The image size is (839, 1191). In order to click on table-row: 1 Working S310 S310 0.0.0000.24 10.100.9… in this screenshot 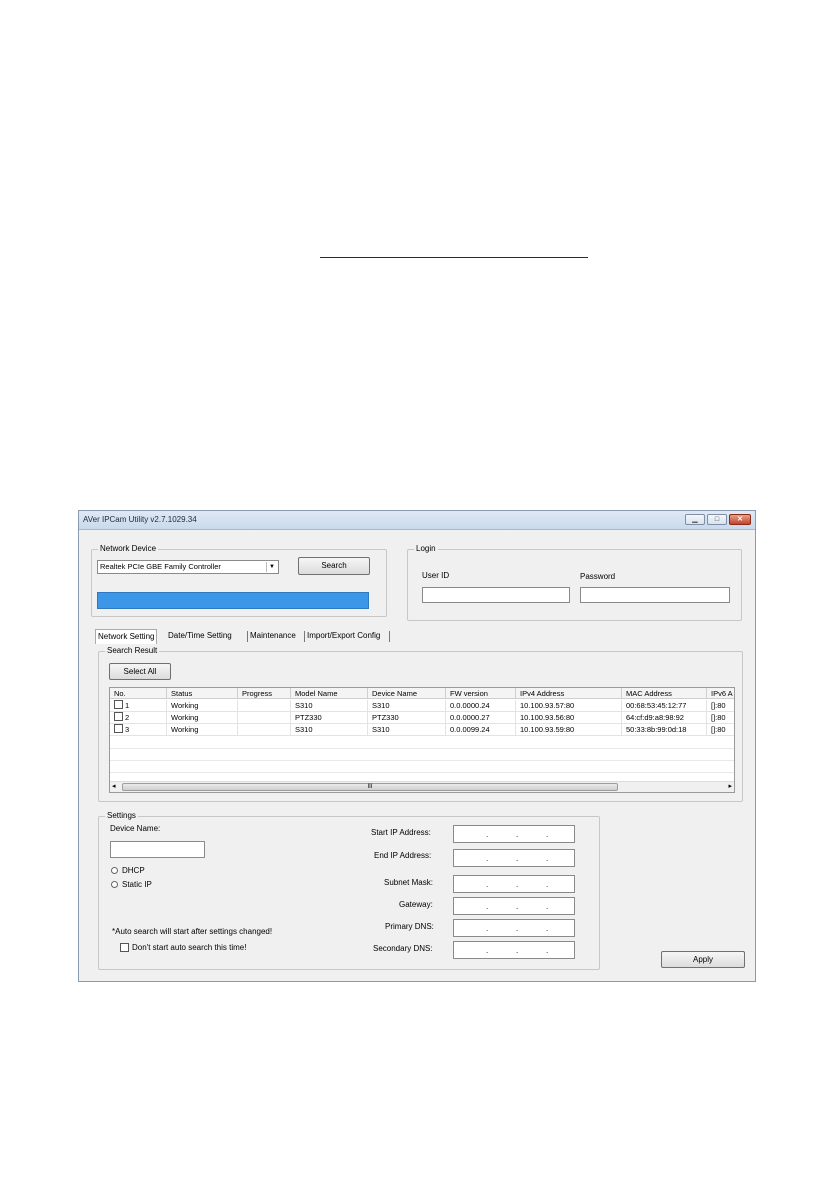, I will do `click(422, 706)`.